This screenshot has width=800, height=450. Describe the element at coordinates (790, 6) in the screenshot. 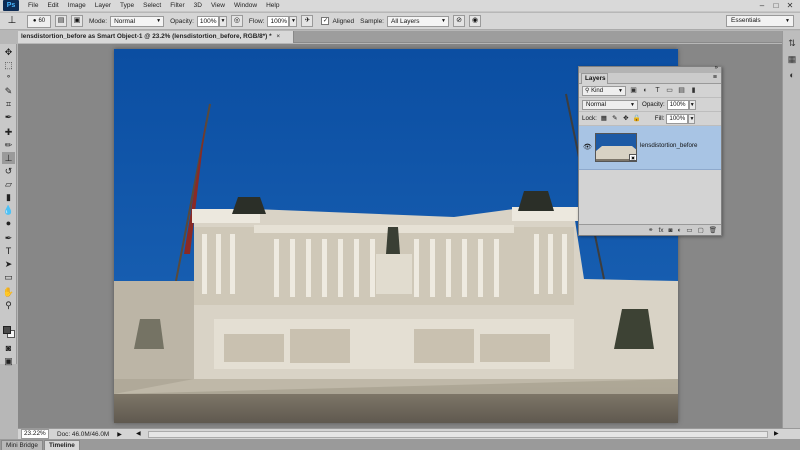

I see `close-window-button: ✕` at that location.